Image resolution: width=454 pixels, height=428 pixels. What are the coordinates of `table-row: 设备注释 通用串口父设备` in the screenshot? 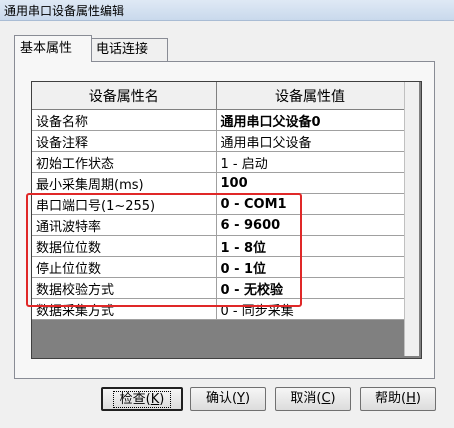 It's located at (218, 141).